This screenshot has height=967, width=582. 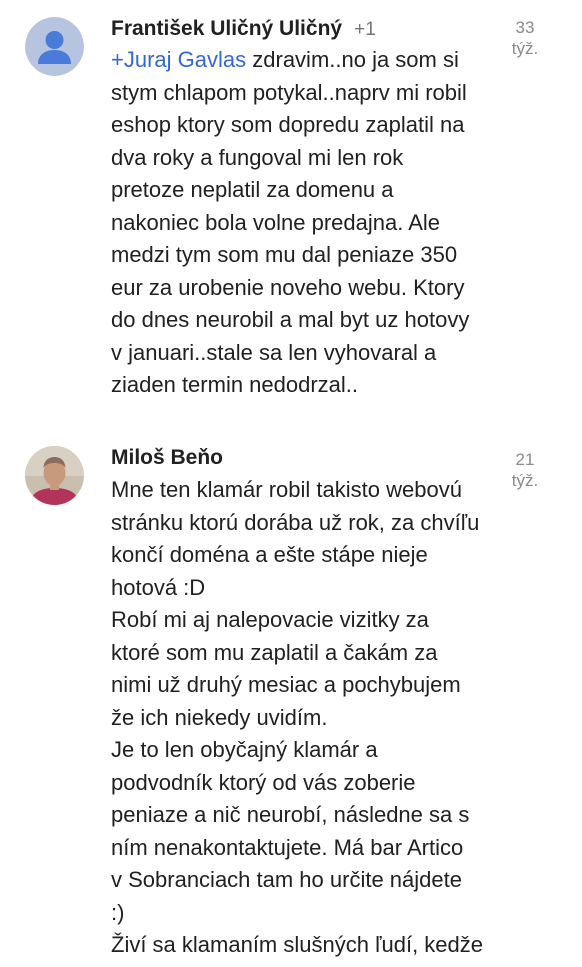 I want to click on comment-line: Živí sa klamaním slušných ľudí, kedže, so click(x=297, y=944).